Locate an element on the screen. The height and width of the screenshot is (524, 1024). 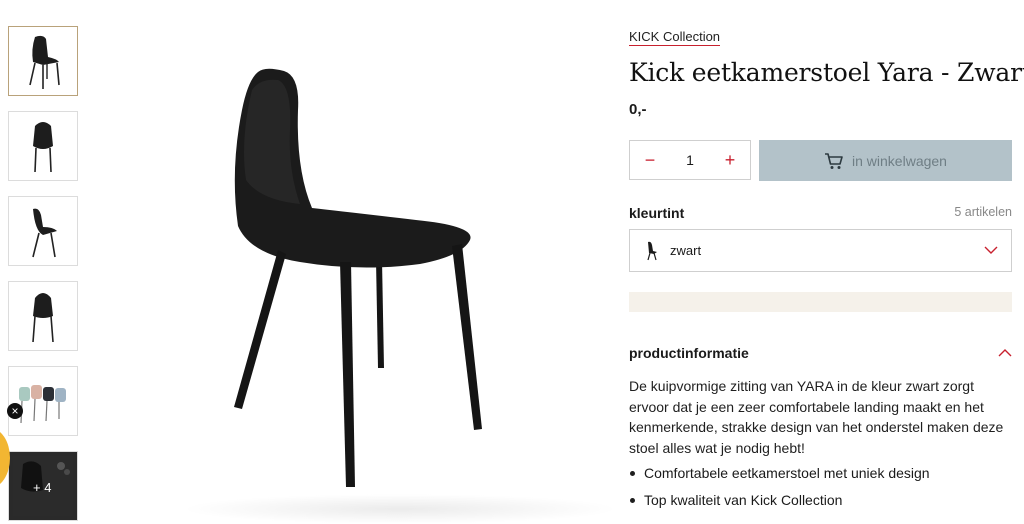
color-count: 5 artikelen is located at coordinates (983, 212).